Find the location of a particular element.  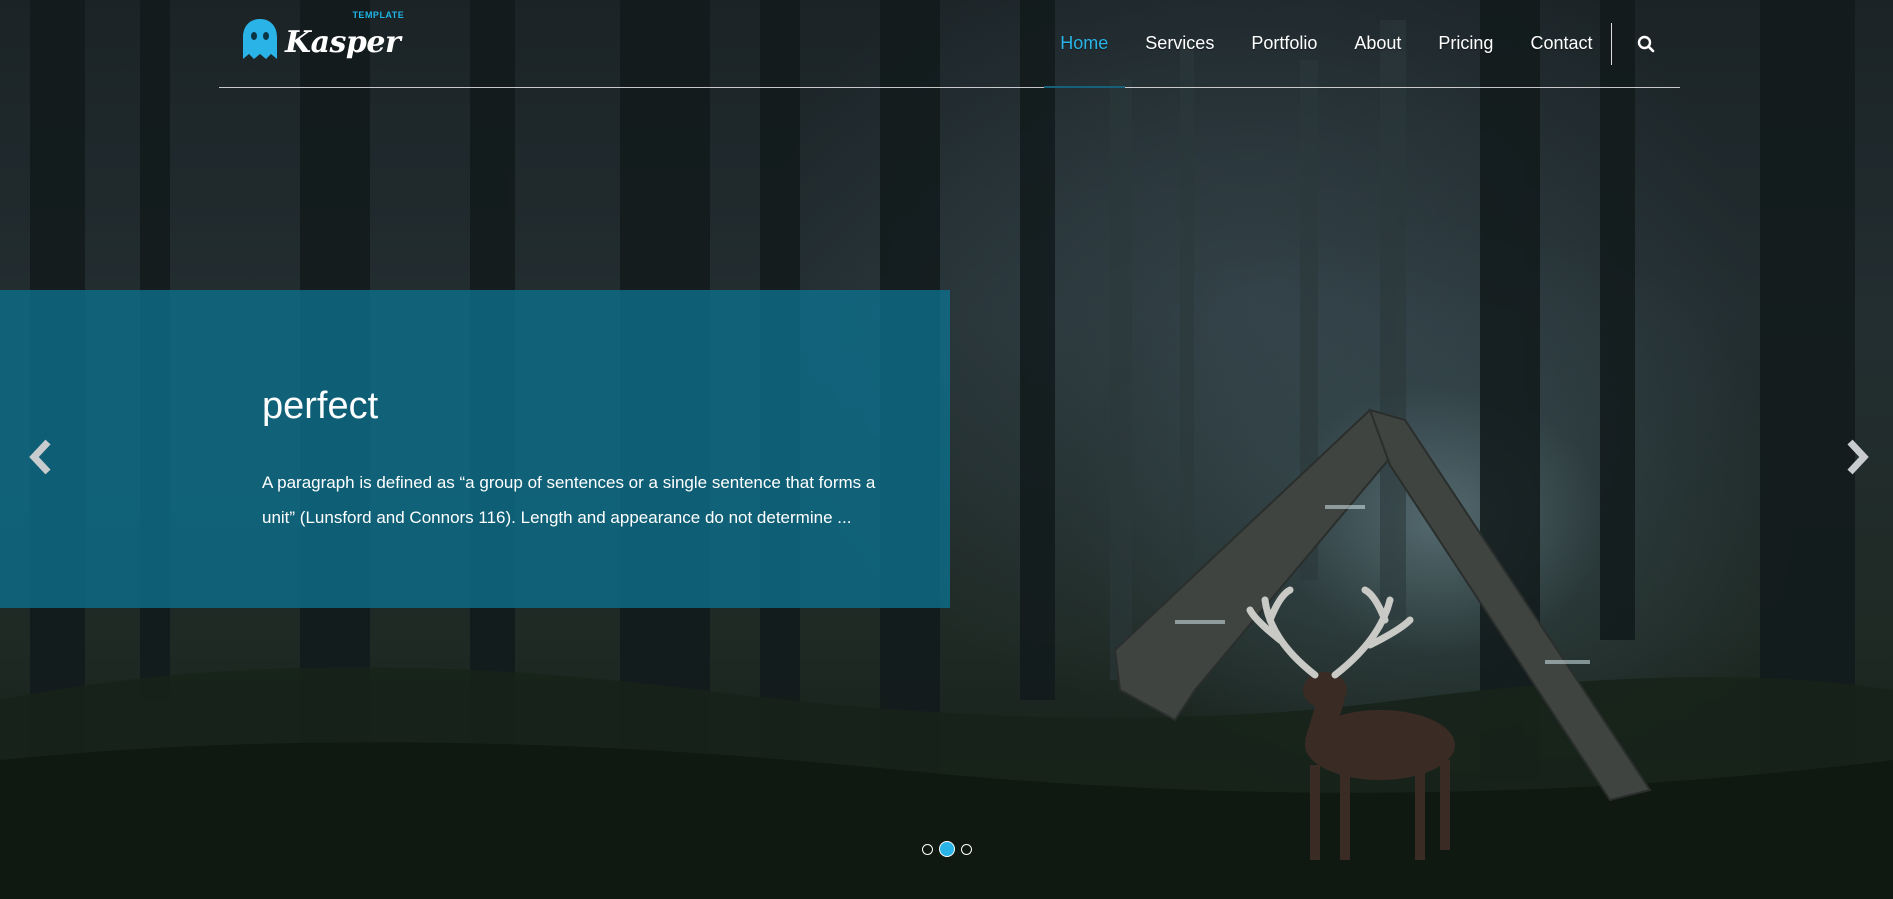

slider-prev-button is located at coordinates (41, 457).